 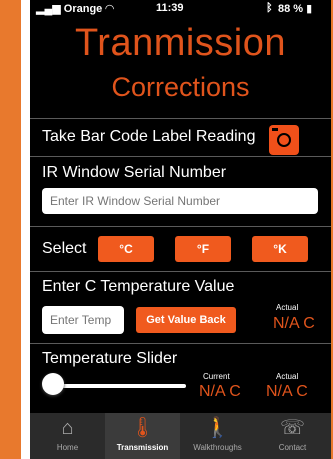 What do you see at coordinates (149, 136) in the screenshot?
I see `barcode-label: Take Bar Code Label Reading` at bounding box center [149, 136].